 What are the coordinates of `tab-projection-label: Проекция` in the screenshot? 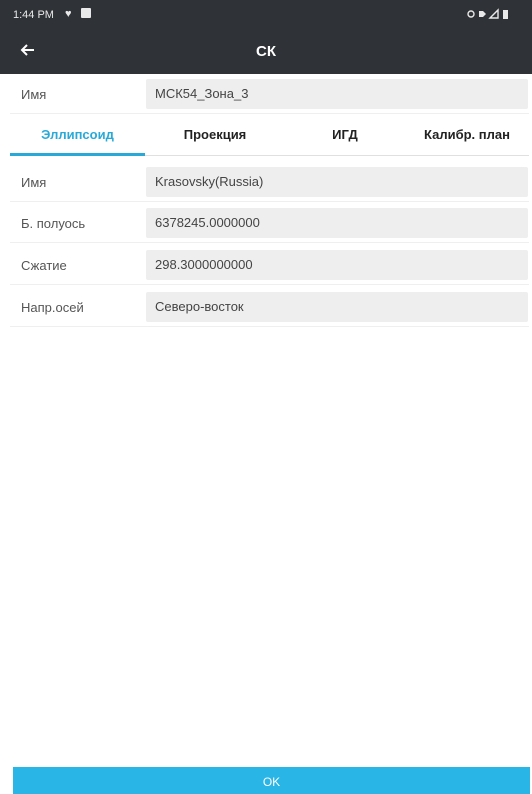 It's located at (215, 134).